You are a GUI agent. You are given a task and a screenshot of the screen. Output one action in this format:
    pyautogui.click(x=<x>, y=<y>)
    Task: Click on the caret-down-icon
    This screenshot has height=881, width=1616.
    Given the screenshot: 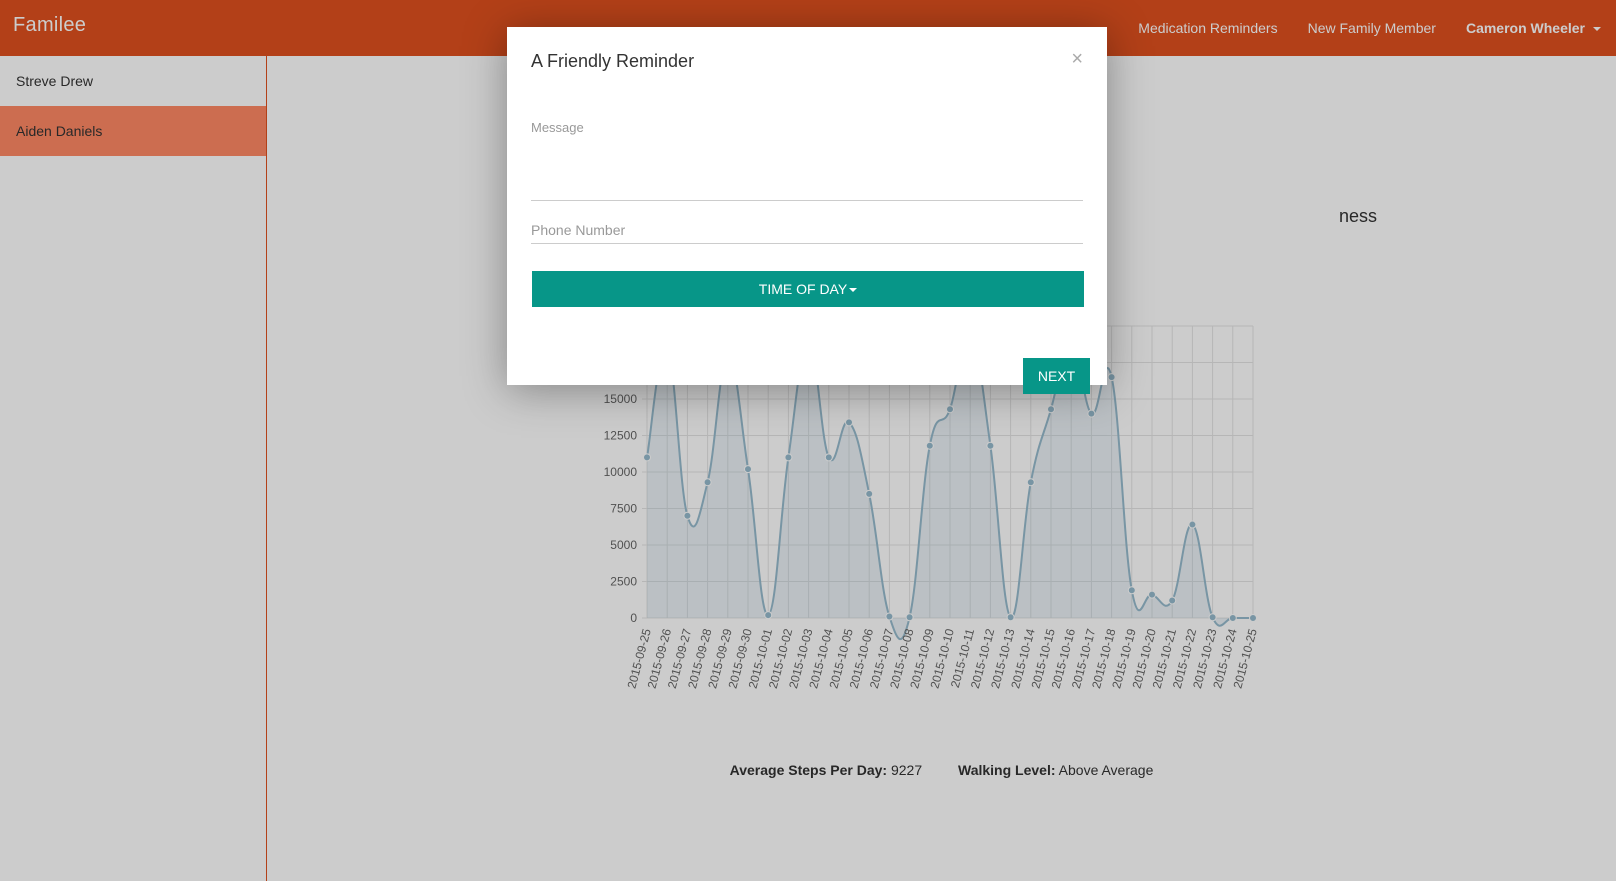 What is the action you would take?
    pyautogui.click(x=853, y=290)
    